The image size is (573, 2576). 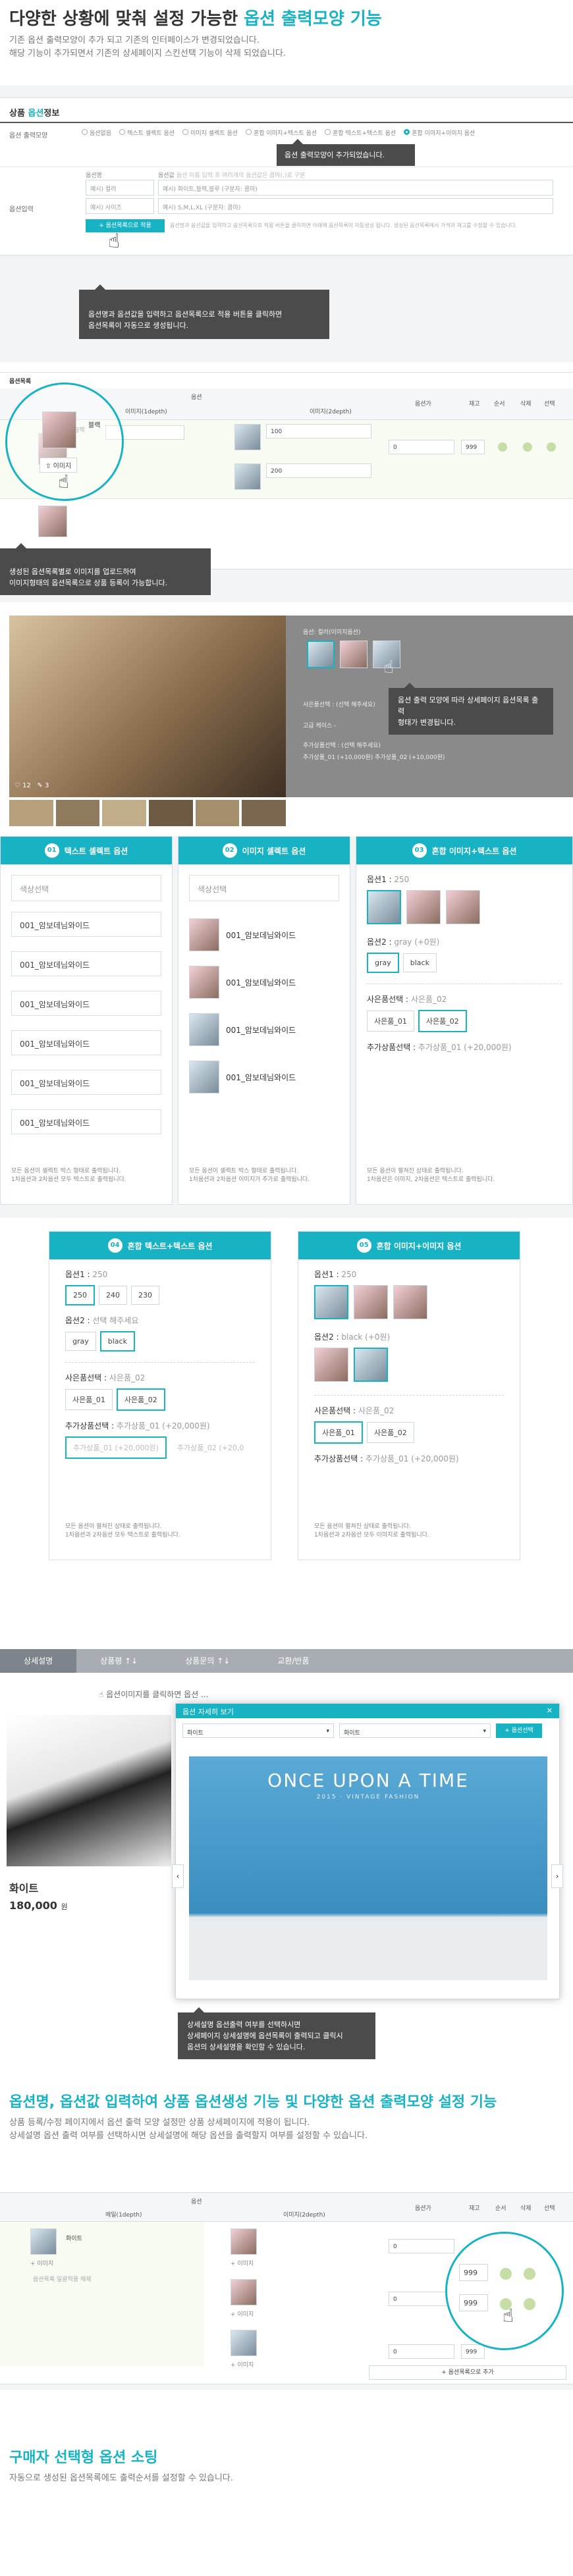 What do you see at coordinates (38, 1661) in the screenshot?
I see `tab-description: 상세설명` at bounding box center [38, 1661].